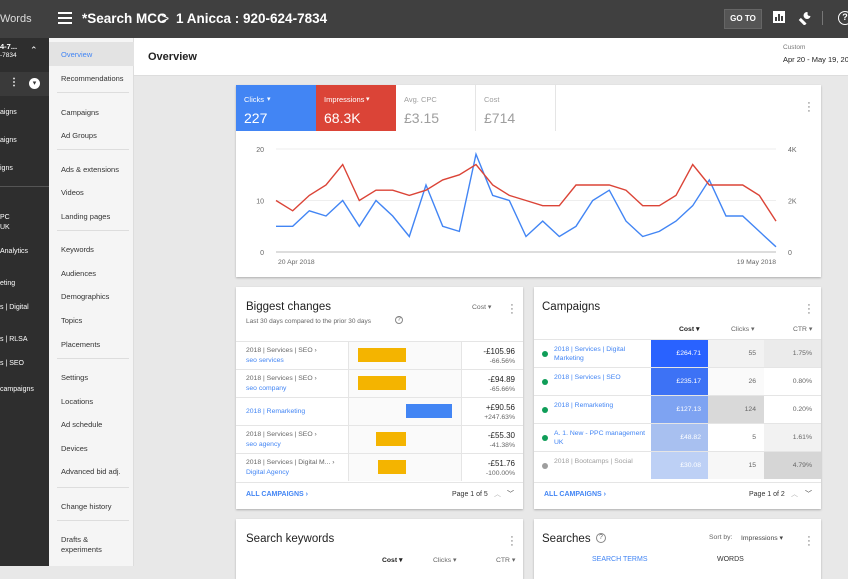 The width and height of the screenshot is (848, 579). Describe the element at coordinates (767, 494) in the screenshot. I see `pager-label: Page 1 of 2` at that location.